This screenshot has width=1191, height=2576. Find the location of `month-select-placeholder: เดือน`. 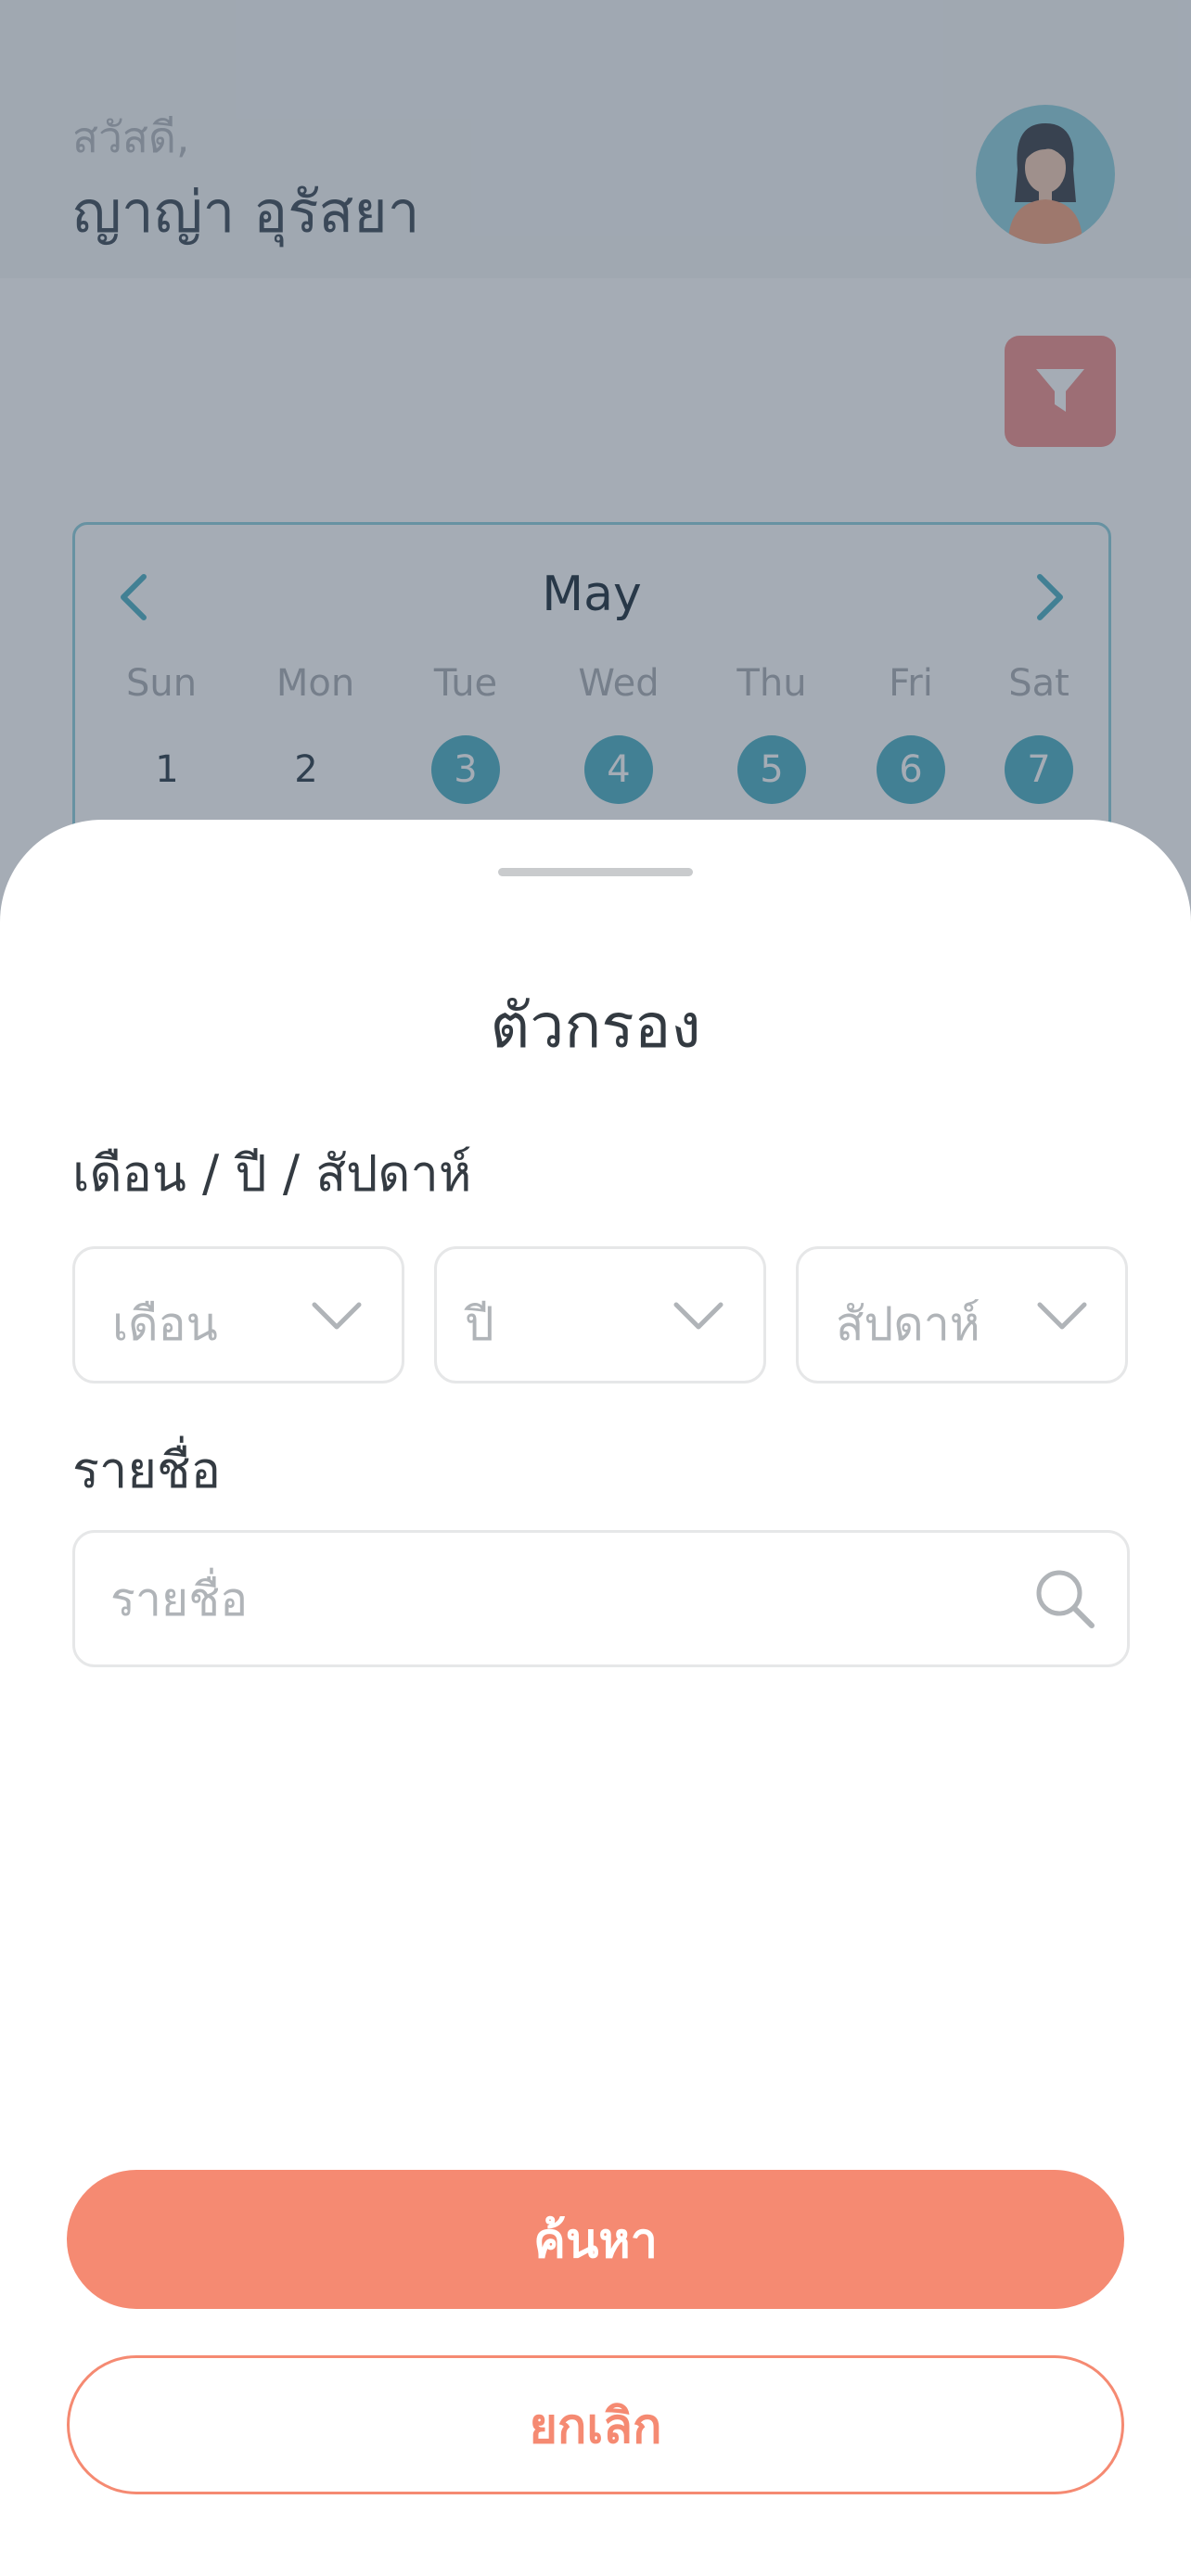

month-select-placeholder: เดือน is located at coordinates (165, 1324).